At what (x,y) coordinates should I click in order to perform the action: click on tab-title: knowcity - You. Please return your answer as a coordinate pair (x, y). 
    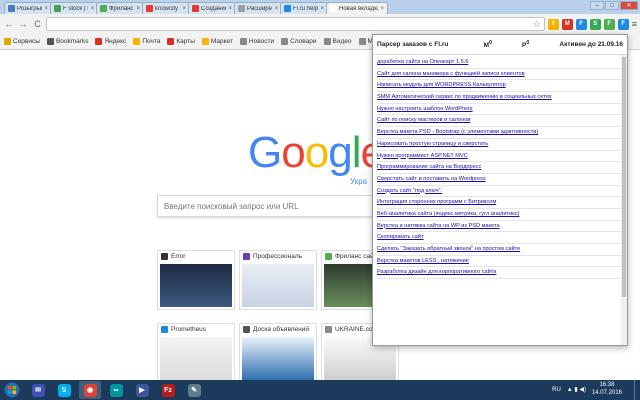
    Looking at the image, I should click on (167, 8).